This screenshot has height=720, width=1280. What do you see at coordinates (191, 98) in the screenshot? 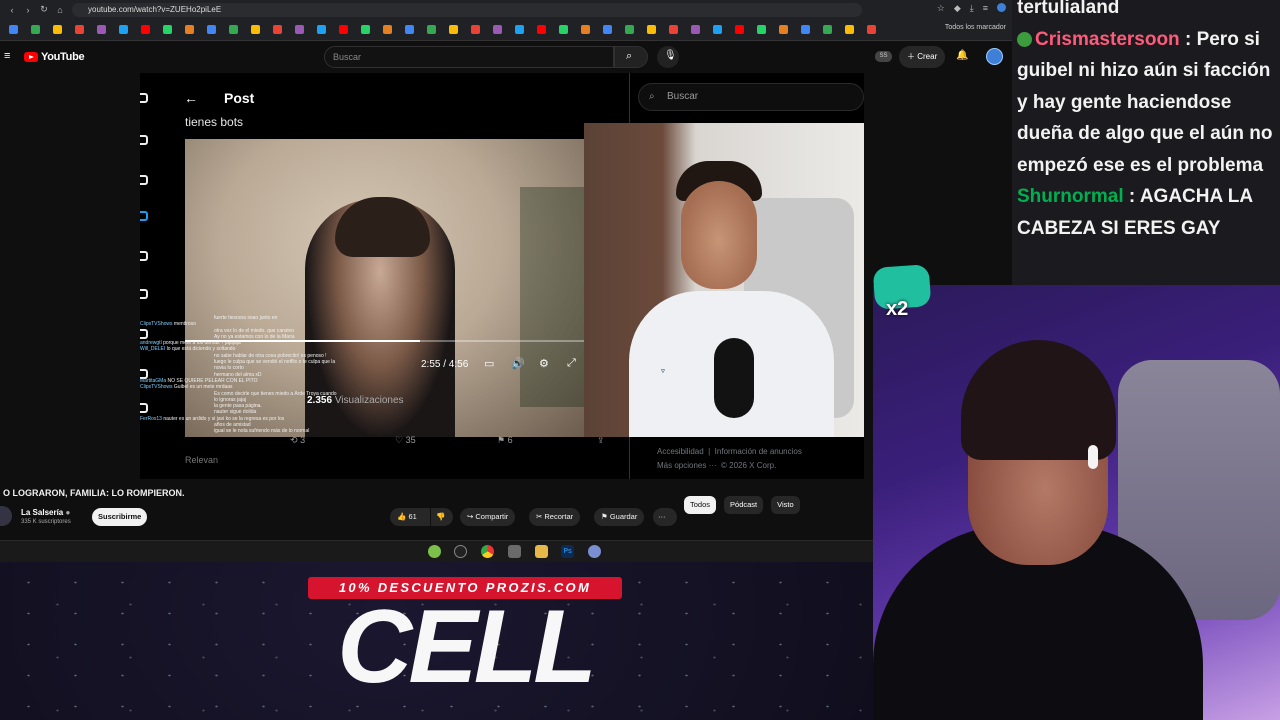
I see `back-arrow-icon: ←` at bounding box center [191, 98].